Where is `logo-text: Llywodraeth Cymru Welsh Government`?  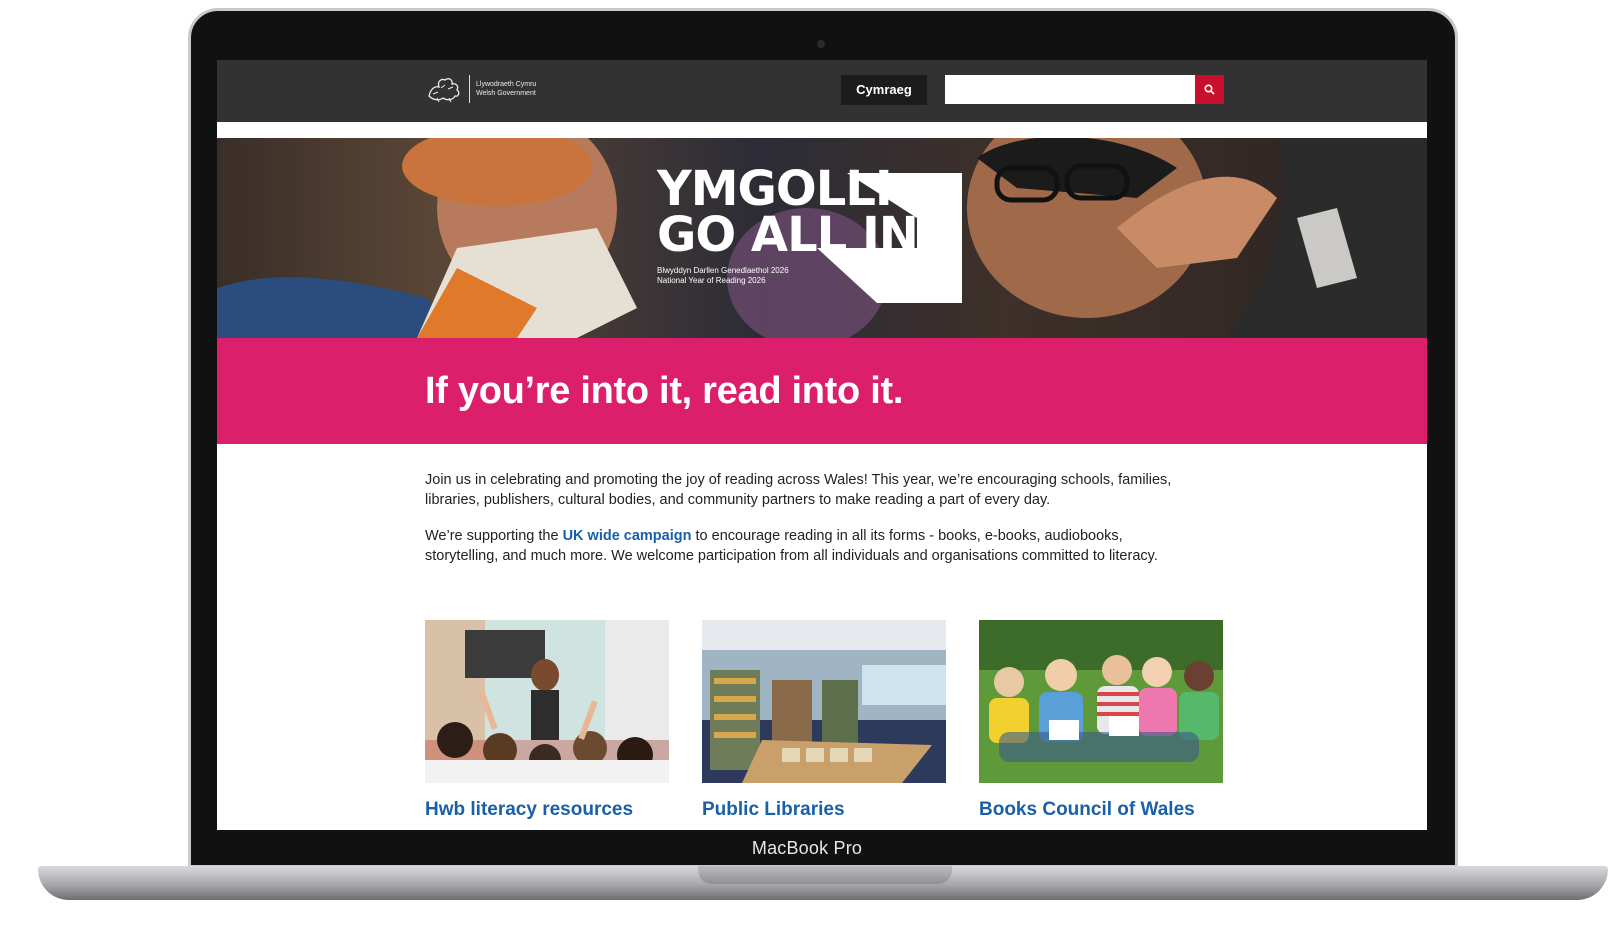
logo-text: Llywodraeth Cymru Welsh Government is located at coordinates (506, 89).